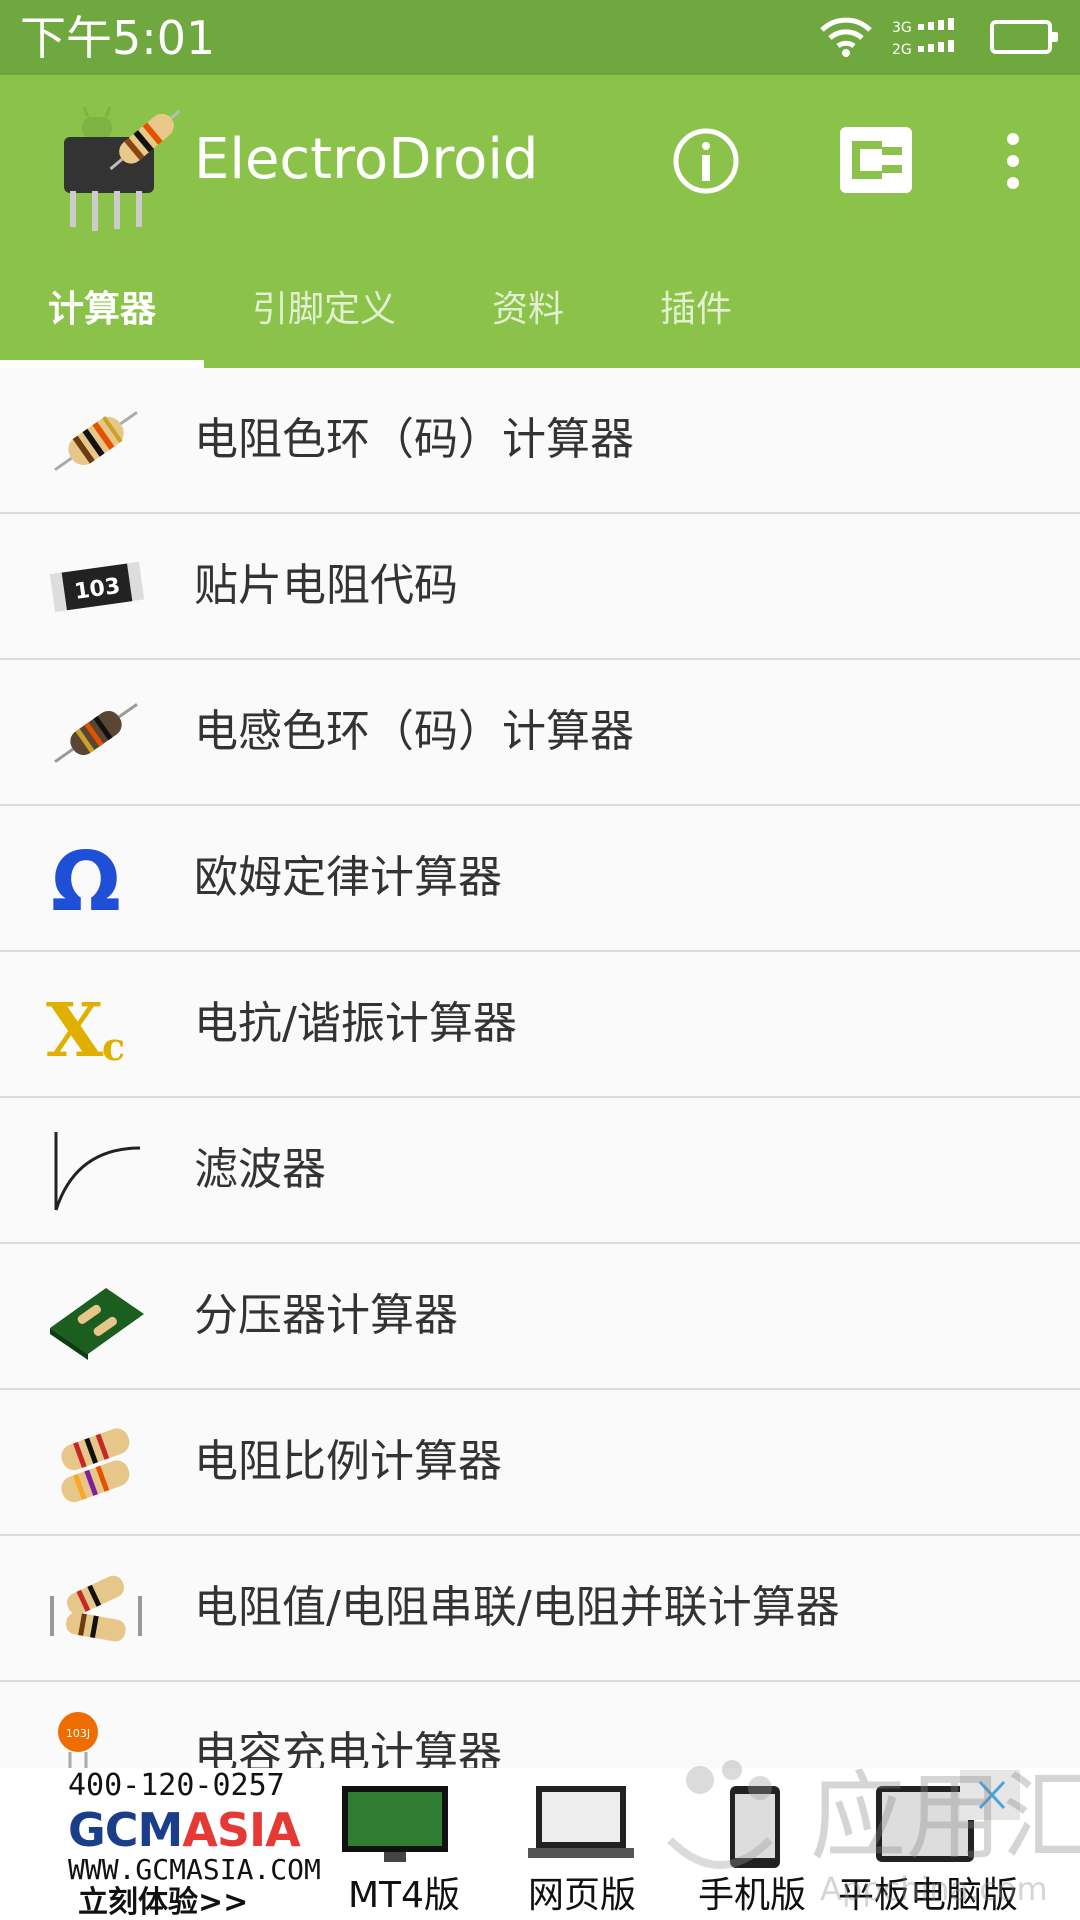 The width and height of the screenshot is (1080, 1920). What do you see at coordinates (97, 586) in the screenshot?
I see `smd-resistor-icon: 103` at bounding box center [97, 586].